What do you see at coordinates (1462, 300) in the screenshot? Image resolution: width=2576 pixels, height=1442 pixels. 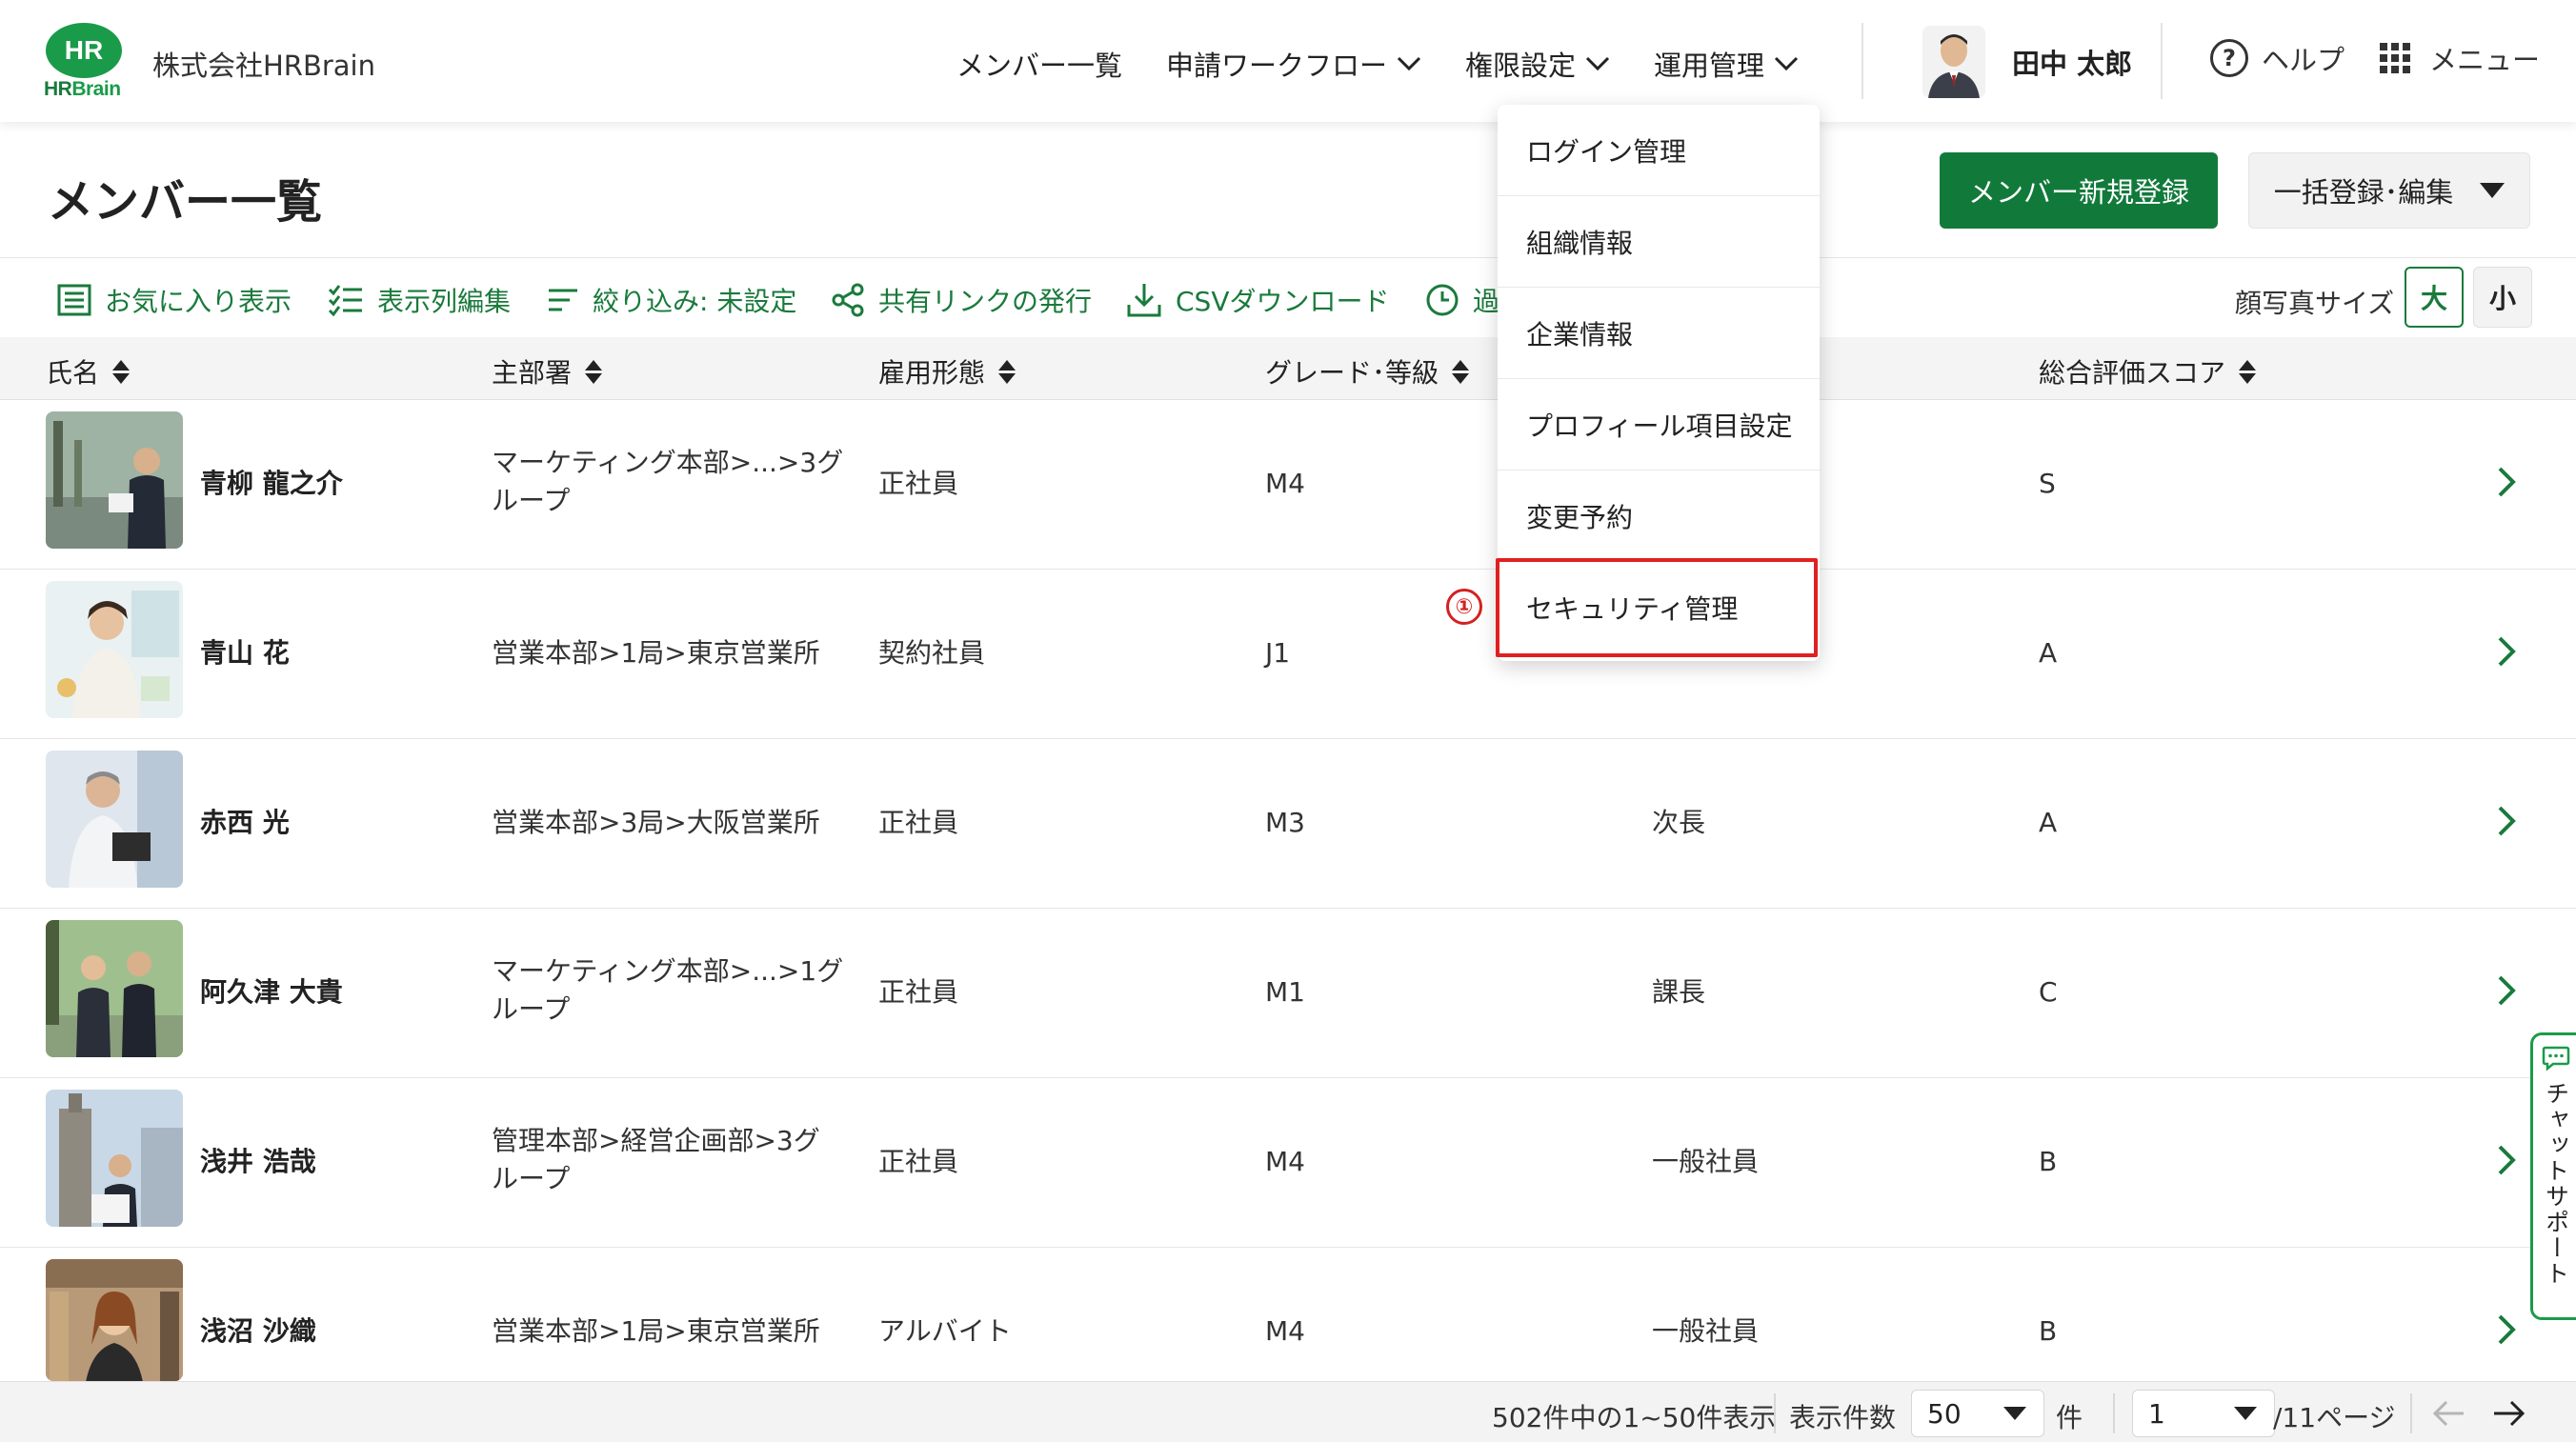 I see `history-button: 過` at bounding box center [1462, 300].